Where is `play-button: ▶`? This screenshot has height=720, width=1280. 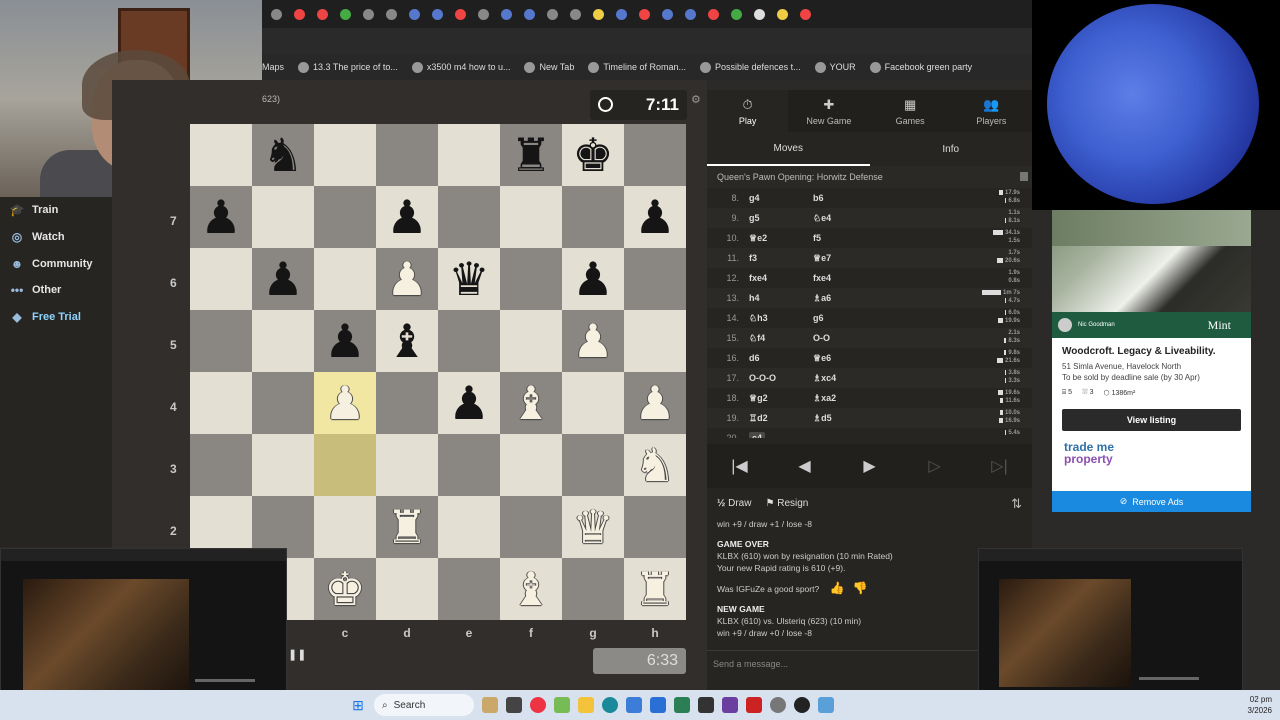 play-button: ▶ is located at coordinates (870, 466).